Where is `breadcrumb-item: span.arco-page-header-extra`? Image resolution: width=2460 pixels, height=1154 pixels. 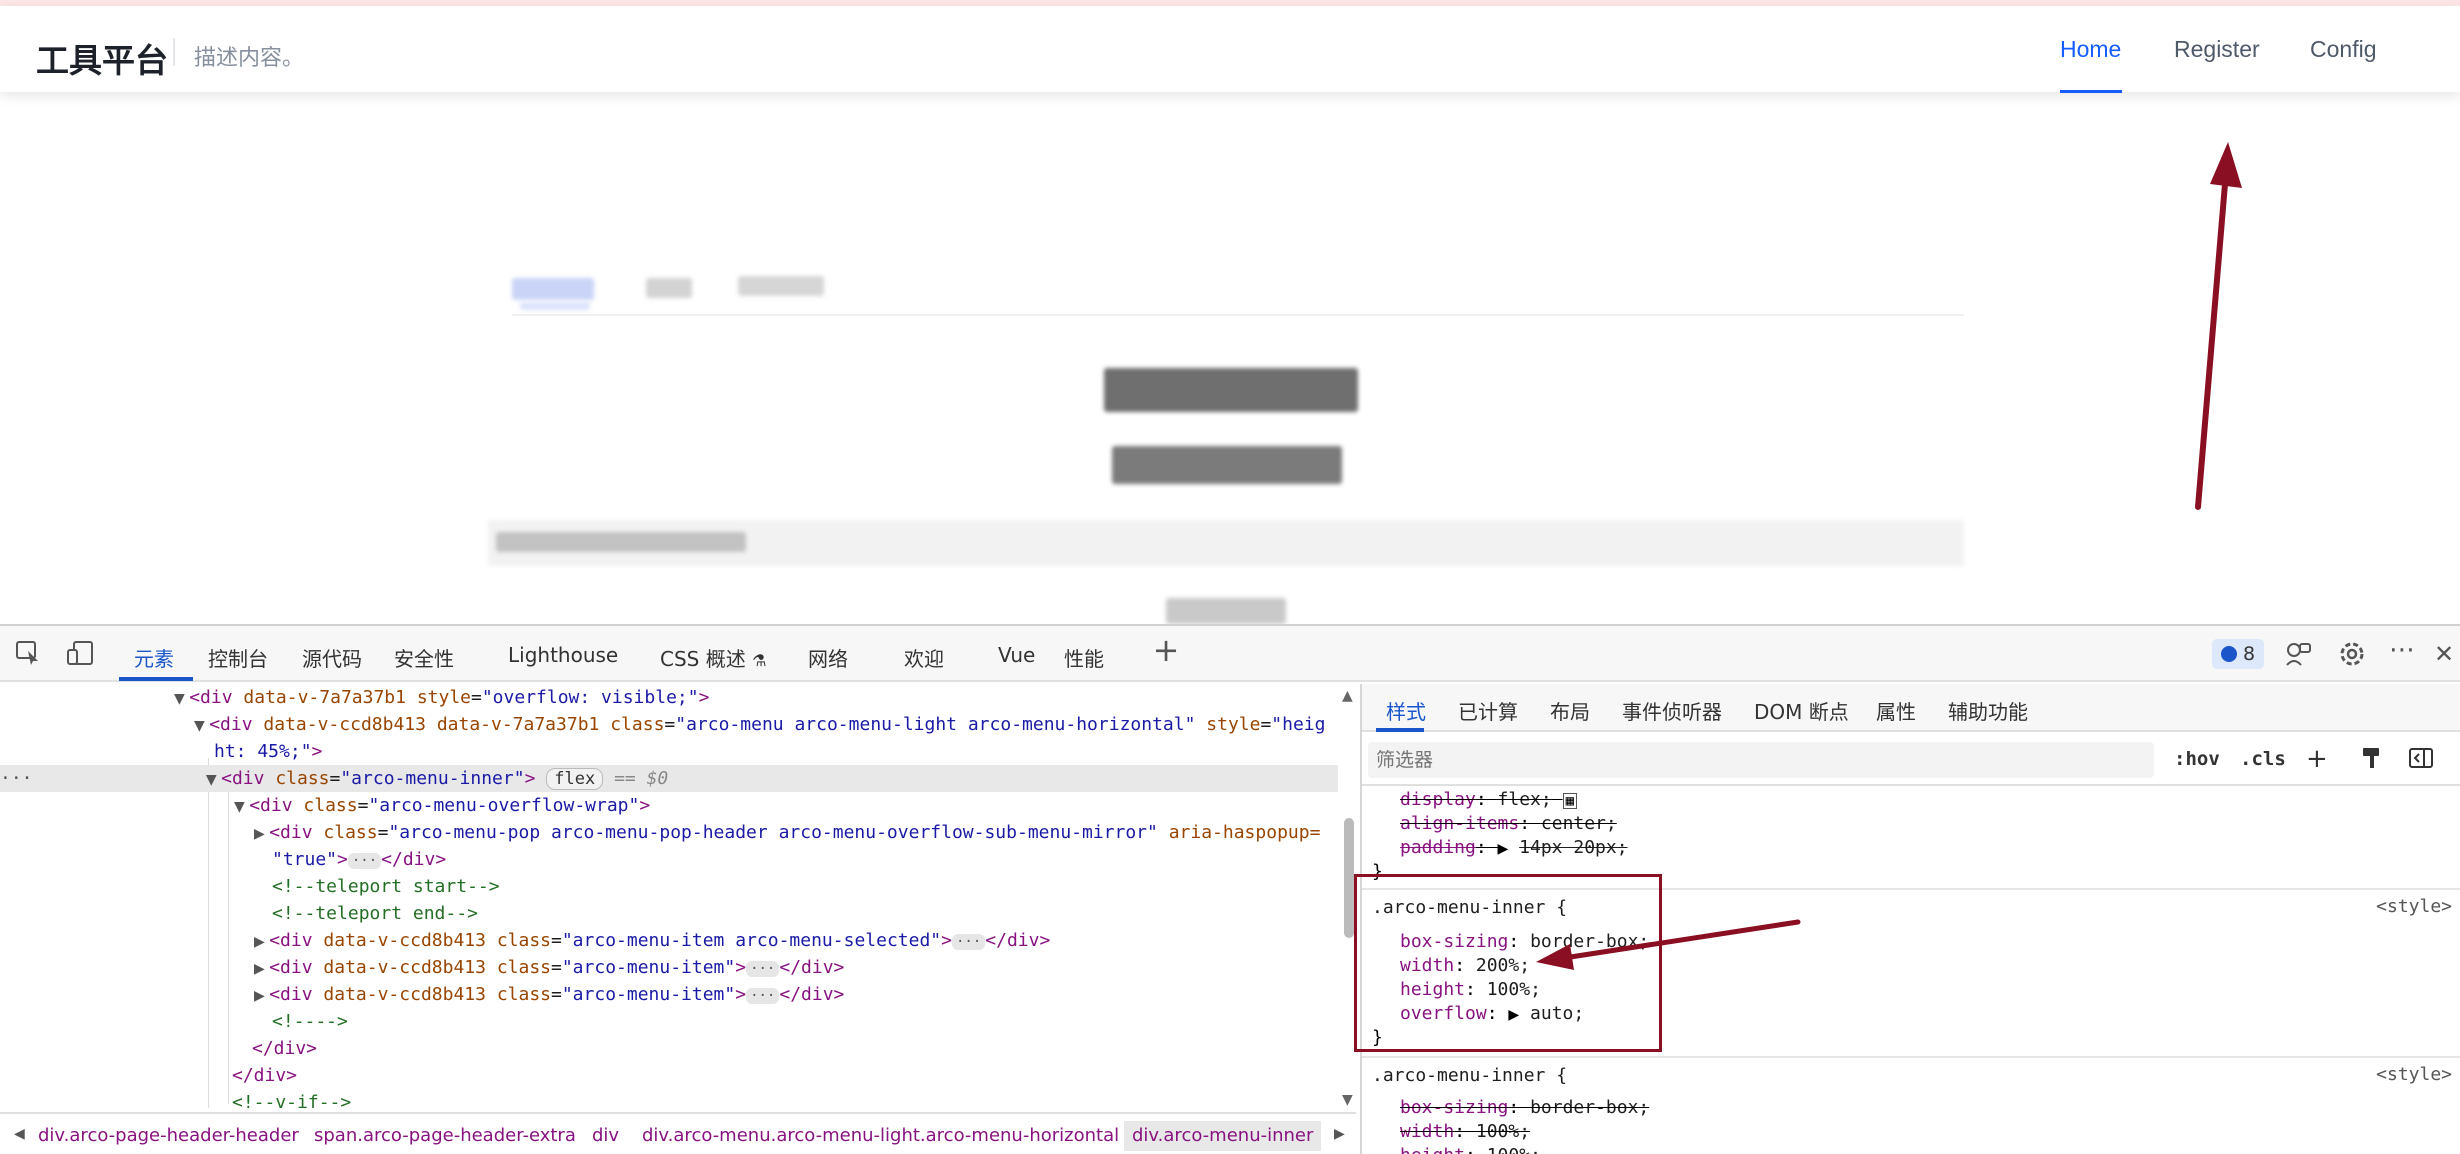
breadcrumb-item: span.arco-page-header-extra is located at coordinates (445, 1135).